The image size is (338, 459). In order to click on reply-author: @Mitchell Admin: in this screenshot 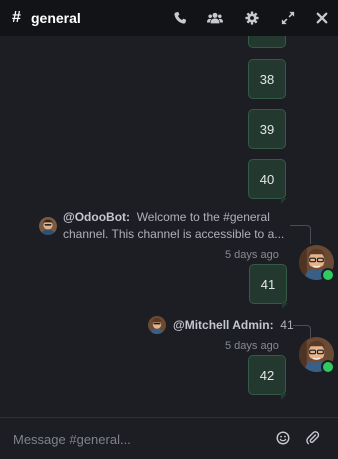, I will do `click(223, 325)`.